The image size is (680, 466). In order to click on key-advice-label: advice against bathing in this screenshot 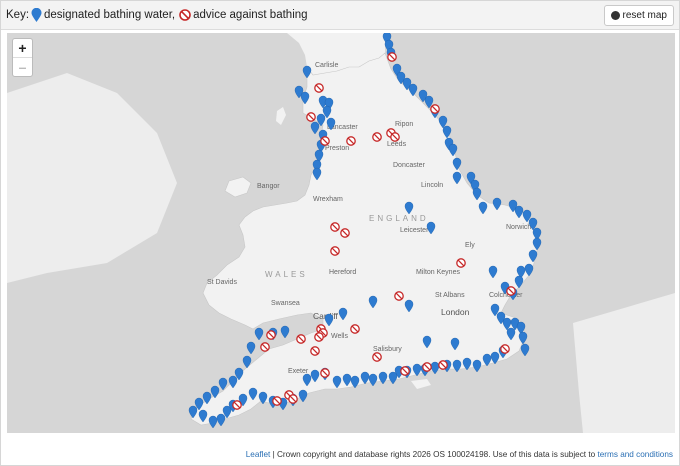, I will do `click(250, 15)`.